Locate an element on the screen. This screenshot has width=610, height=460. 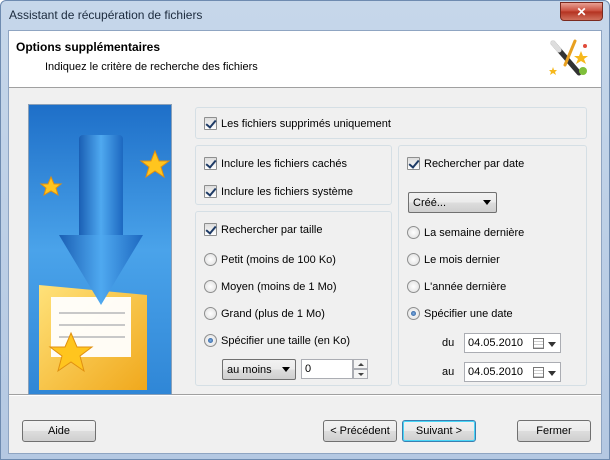
size-spinner is located at coordinates (360, 369).